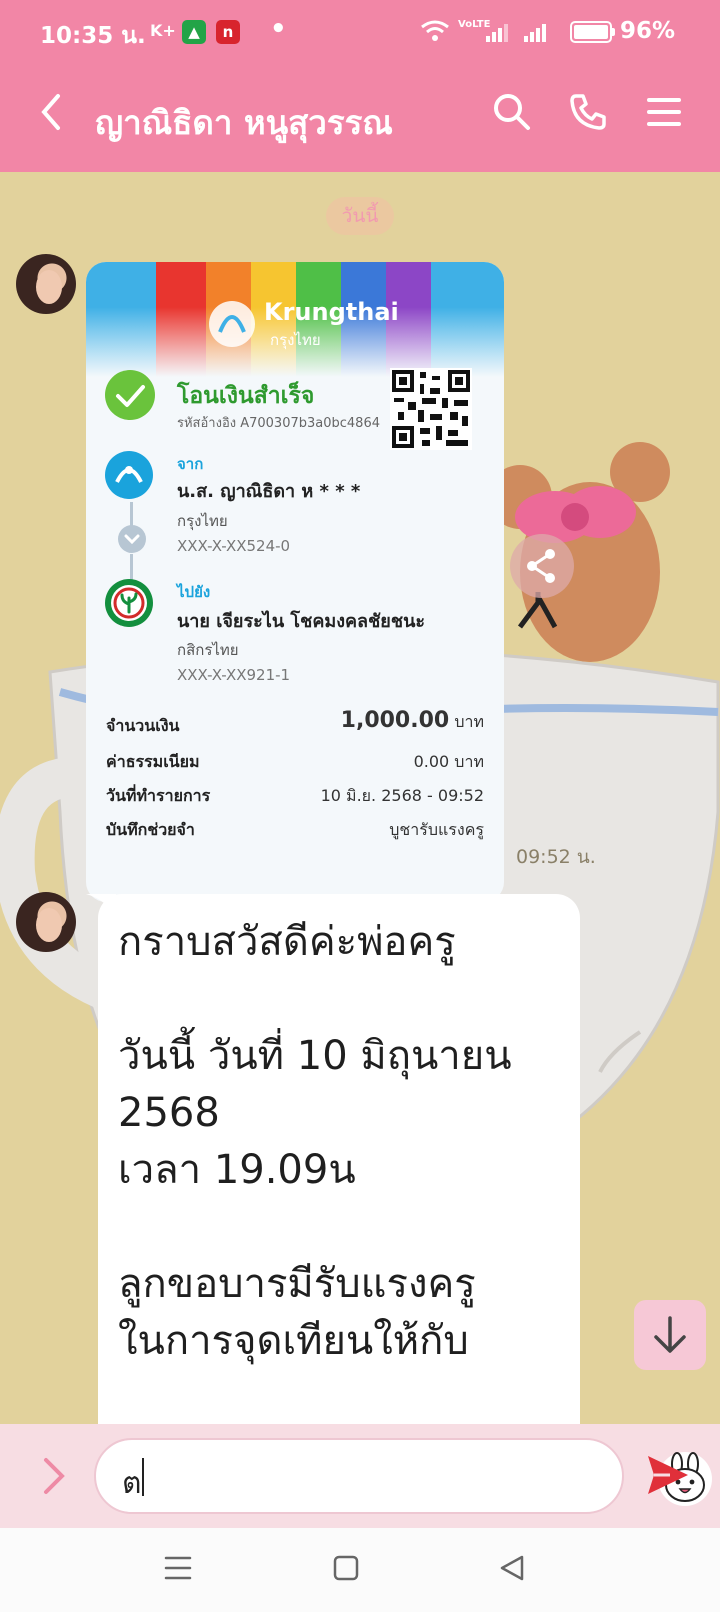 Image resolution: width=720 pixels, height=1612 pixels. I want to click on home-icon, so click(346, 1568).